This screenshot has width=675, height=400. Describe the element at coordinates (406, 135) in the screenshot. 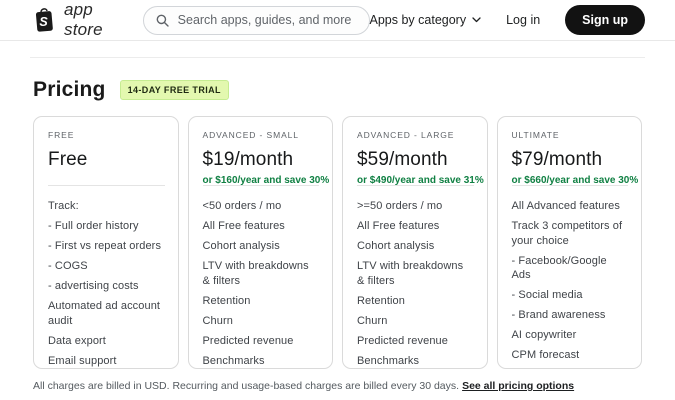

I see `plan-label: ADVANCED - LARGE` at that location.